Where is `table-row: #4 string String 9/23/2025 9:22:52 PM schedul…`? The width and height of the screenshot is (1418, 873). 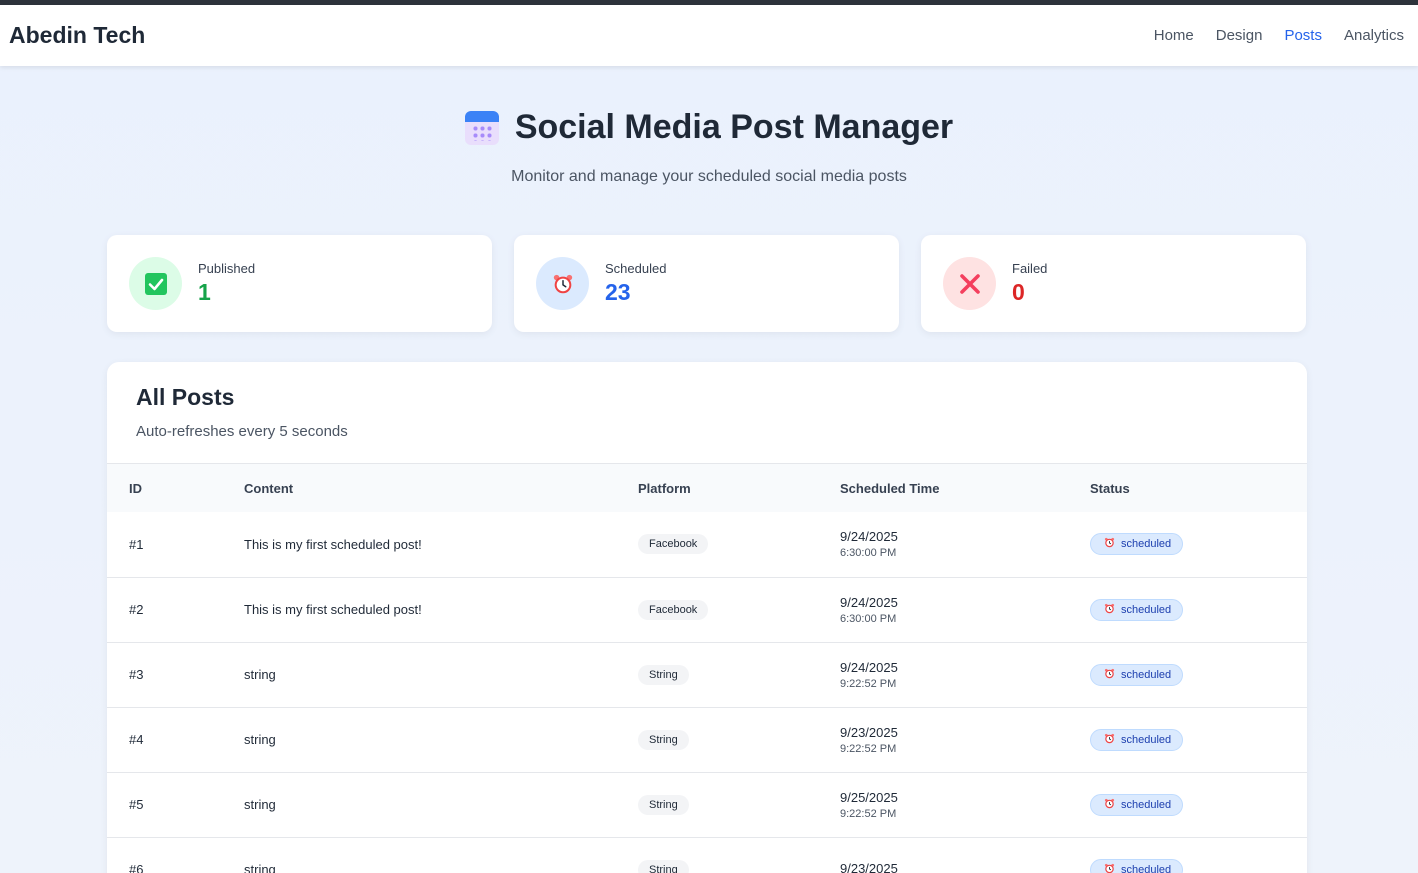 table-row: #4 string String 9/23/2025 9:22:52 PM schedul… is located at coordinates (707, 740).